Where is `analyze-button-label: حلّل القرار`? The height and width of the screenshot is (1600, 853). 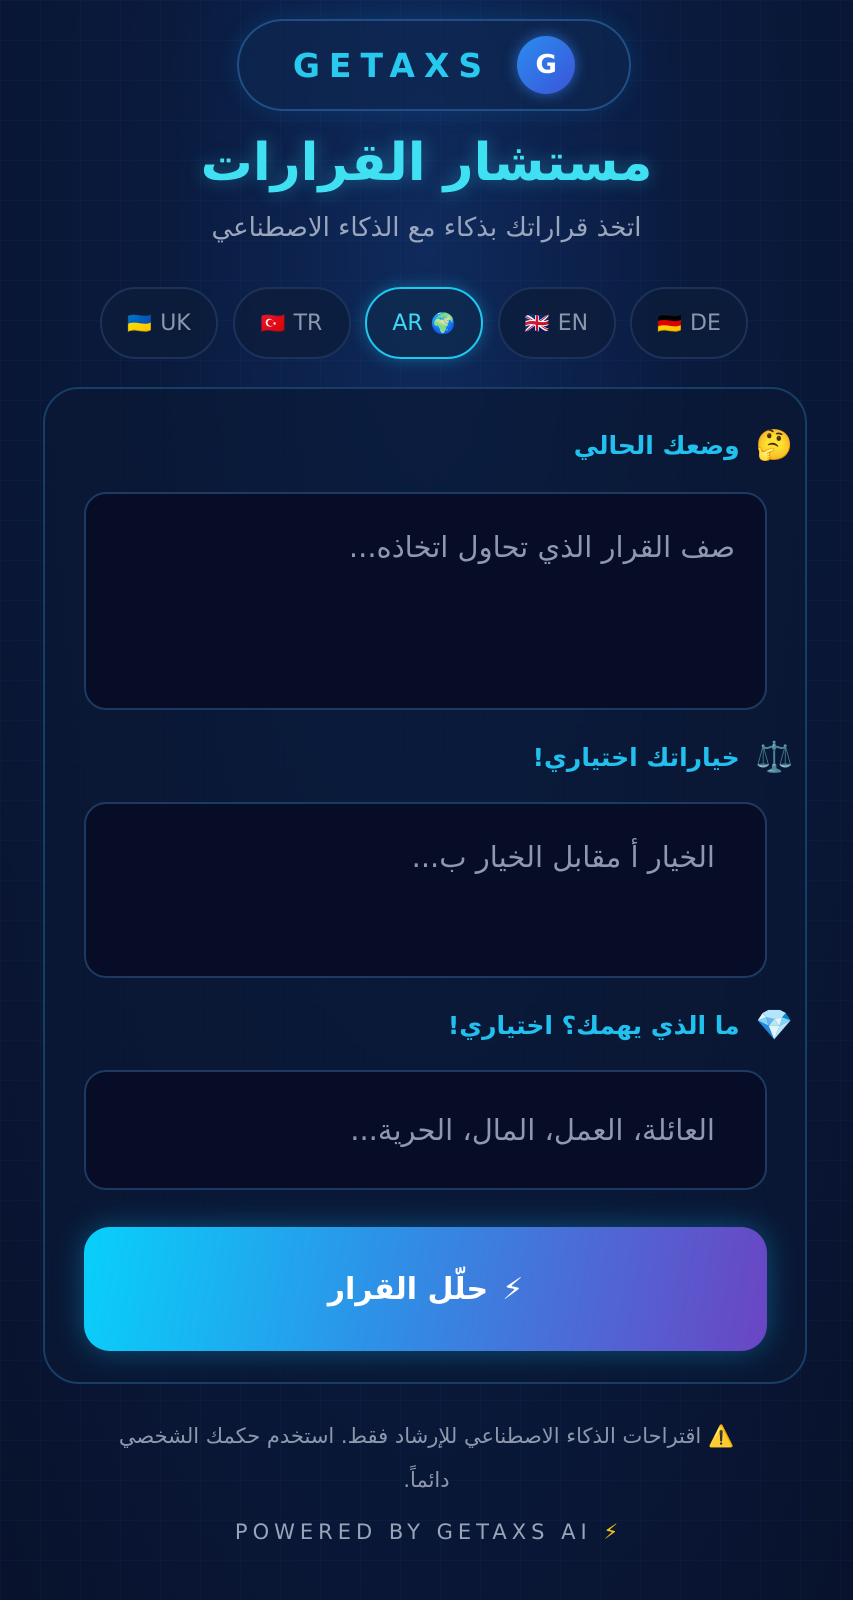 analyze-button-label: حلّل القرار is located at coordinates (408, 1289).